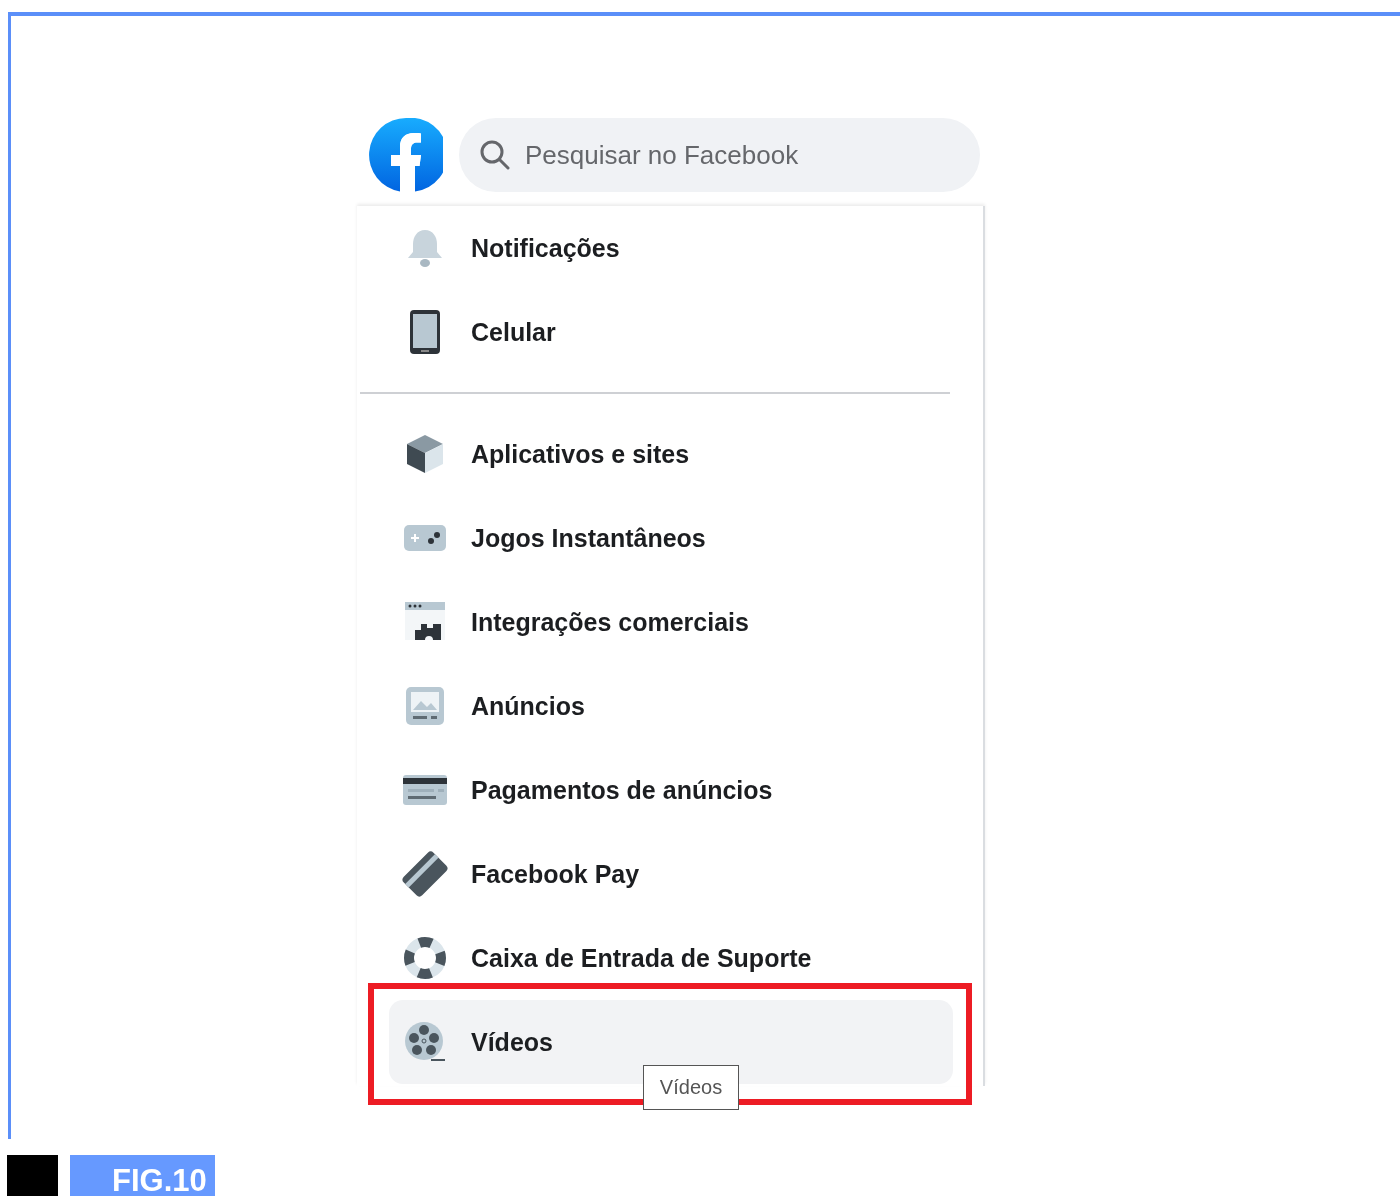 Image resolution: width=1400 pixels, height=1196 pixels. What do you see at coordinates (691, 1087) in the screenshot?
I see `tooltip: Vídeos` at bounding box center [691, 1087].